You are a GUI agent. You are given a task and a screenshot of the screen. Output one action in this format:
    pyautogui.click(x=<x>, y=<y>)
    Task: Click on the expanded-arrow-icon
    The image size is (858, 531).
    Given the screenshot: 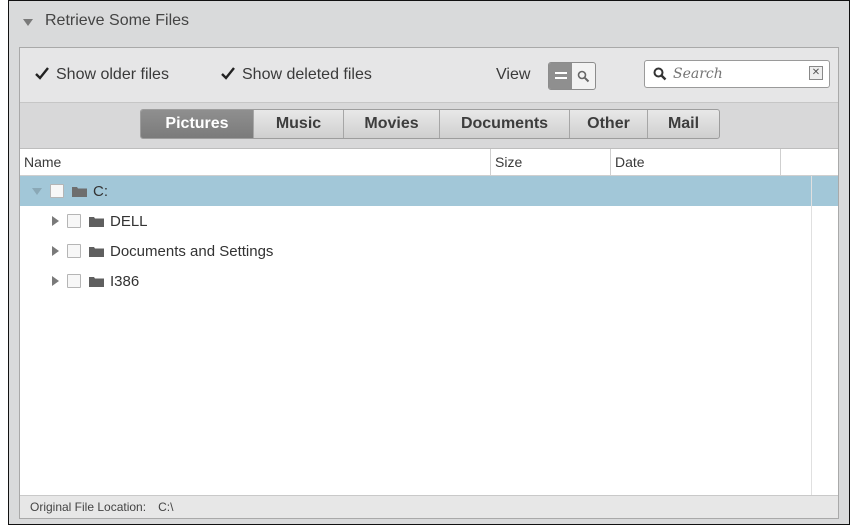 What is the action you would take?
    pyautogui.click(x=37, y=191)
    